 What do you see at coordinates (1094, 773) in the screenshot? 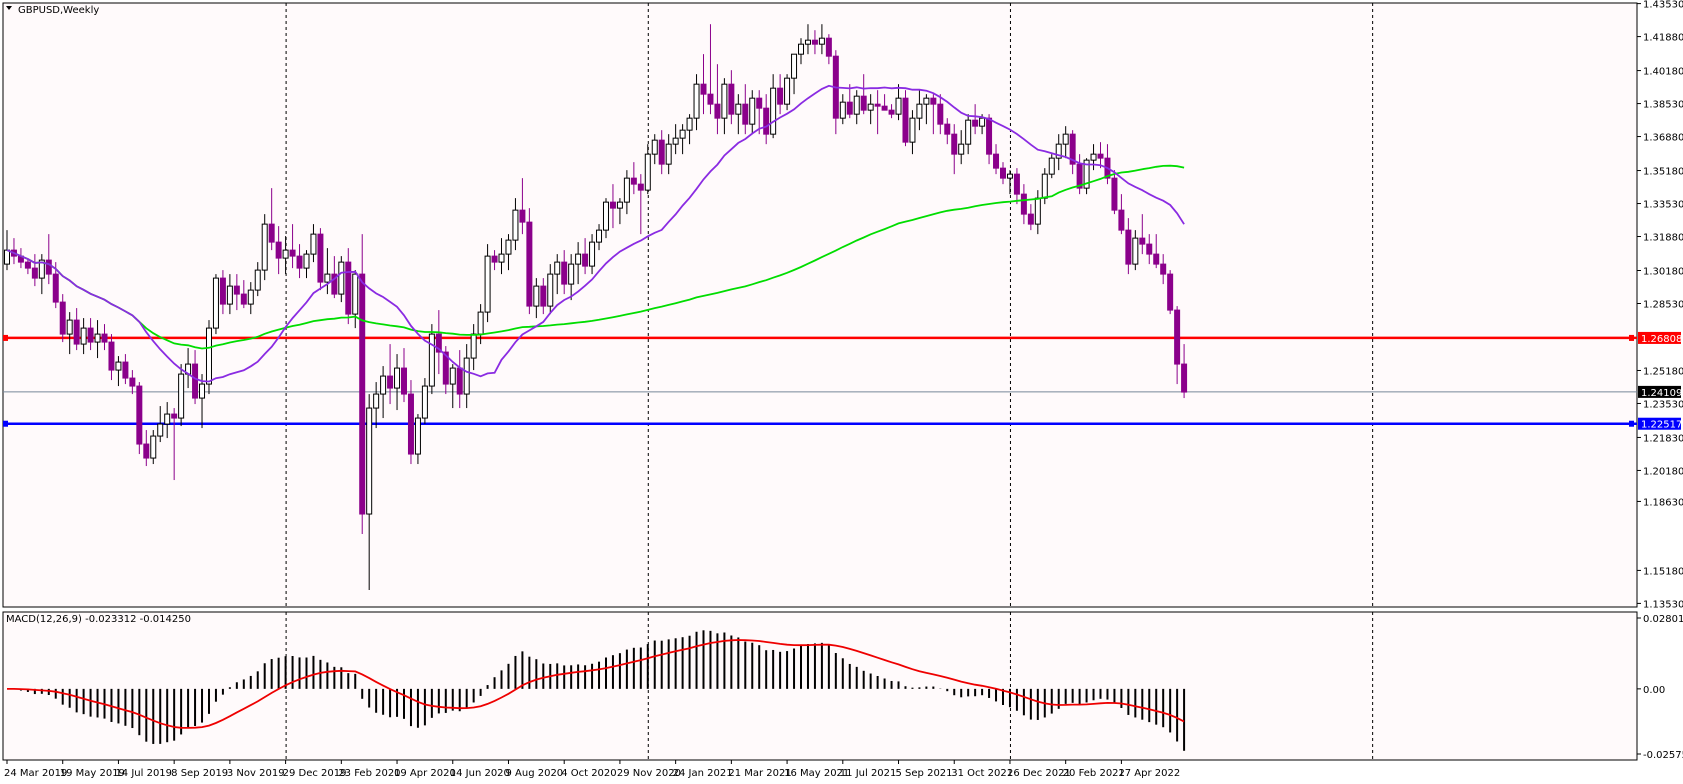
I see `time-axis-label: 20 Feb 2022` at bounding box center [1094, 773].